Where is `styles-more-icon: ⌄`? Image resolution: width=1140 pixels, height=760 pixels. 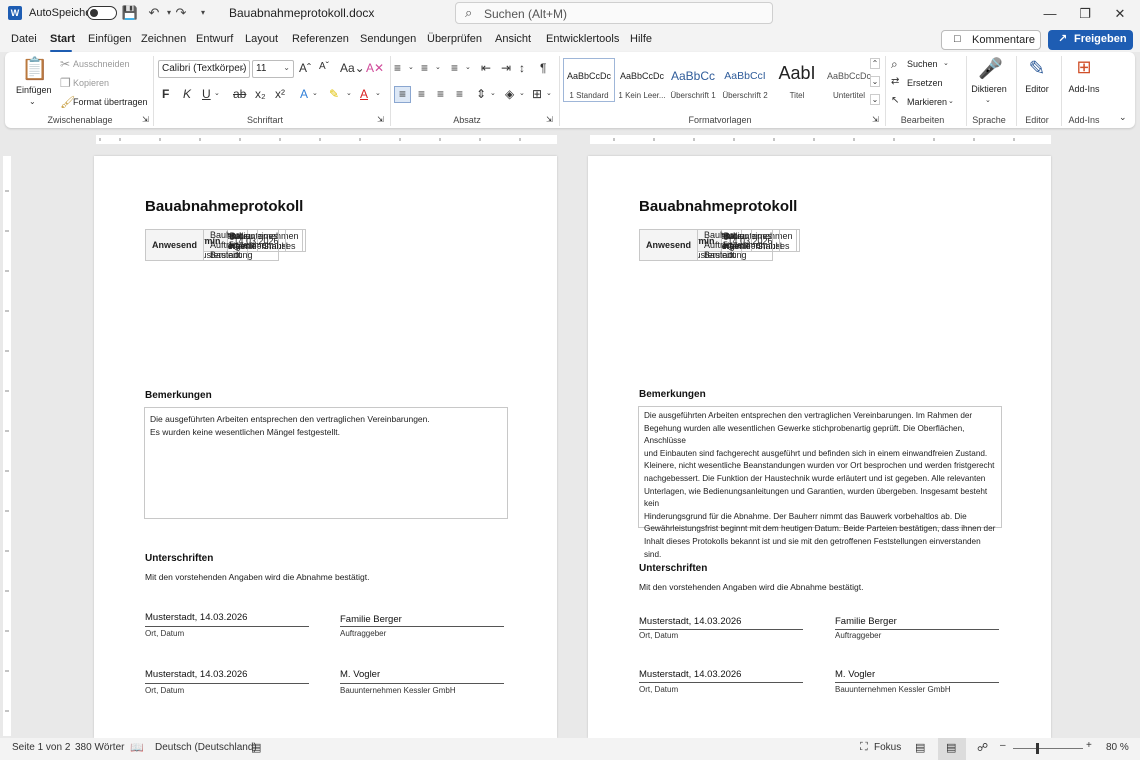
styles-more-icon: ⌄ is located at coordinates (875, 99).